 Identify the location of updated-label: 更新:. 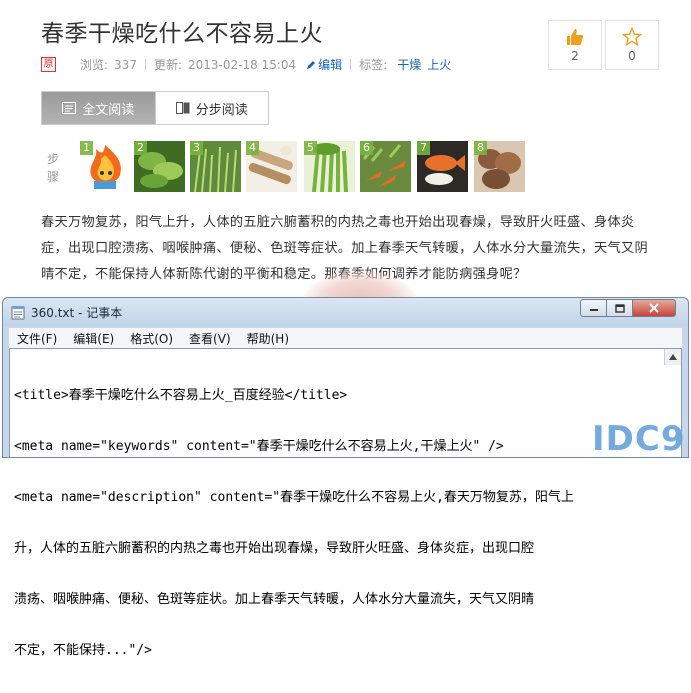
(167, 65).